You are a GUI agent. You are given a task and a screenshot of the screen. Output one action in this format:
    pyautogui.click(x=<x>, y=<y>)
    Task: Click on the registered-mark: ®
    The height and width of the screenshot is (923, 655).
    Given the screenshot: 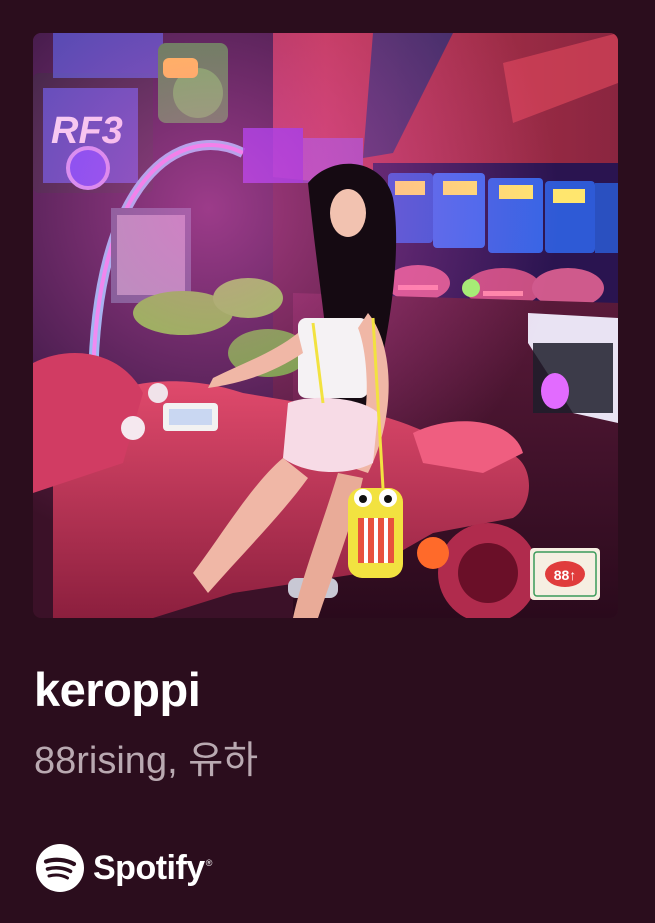 What is the action you would take?
    pyautogui.click(x=209, y=863)
    